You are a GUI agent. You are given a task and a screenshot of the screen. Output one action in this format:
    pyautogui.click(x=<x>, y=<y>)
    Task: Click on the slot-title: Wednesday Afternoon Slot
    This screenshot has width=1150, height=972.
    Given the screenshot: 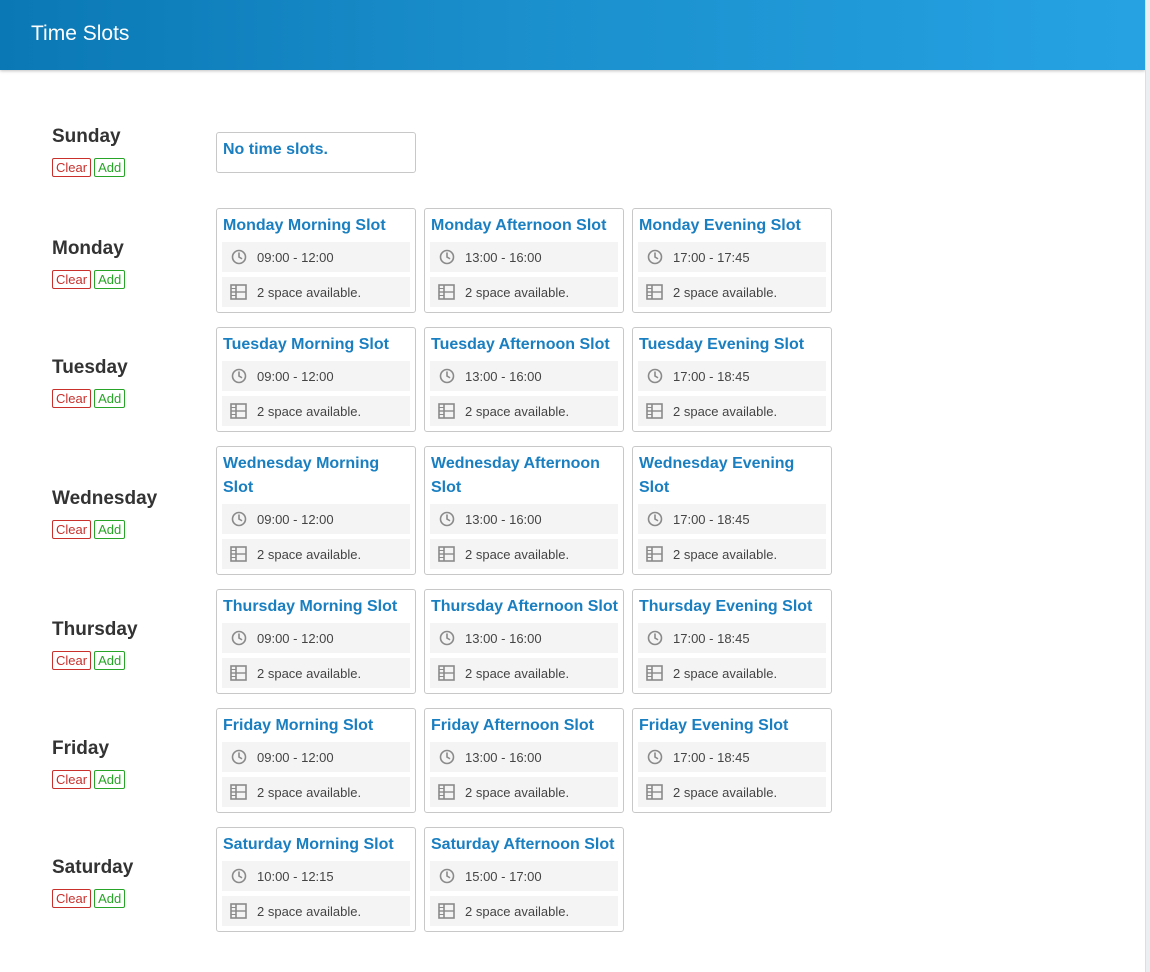 What is the action you would take?
    pyautogui.click(x=524, y=475)
    